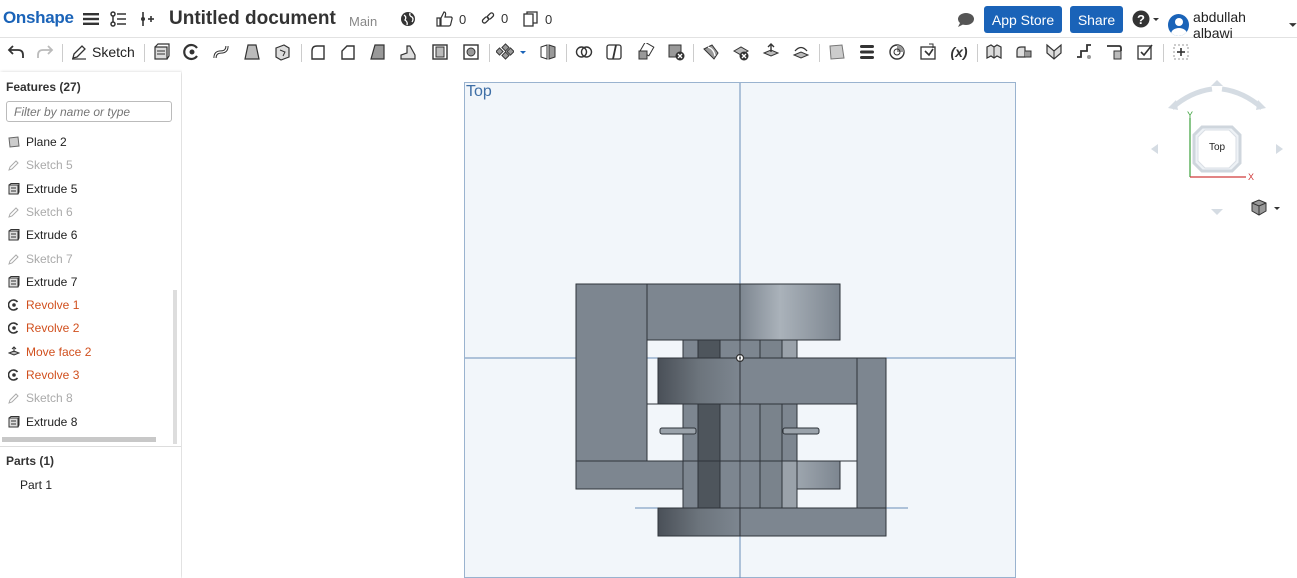  I want to click on modify-fillet-icon, so click(711, 52).